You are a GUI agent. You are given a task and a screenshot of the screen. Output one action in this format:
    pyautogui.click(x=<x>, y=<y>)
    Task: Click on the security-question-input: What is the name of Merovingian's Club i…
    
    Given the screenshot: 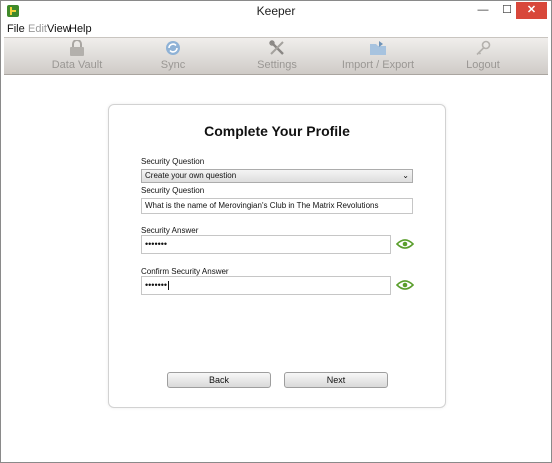 What is the action you would take?
    pyautogui.click(x=277, y=206)
    